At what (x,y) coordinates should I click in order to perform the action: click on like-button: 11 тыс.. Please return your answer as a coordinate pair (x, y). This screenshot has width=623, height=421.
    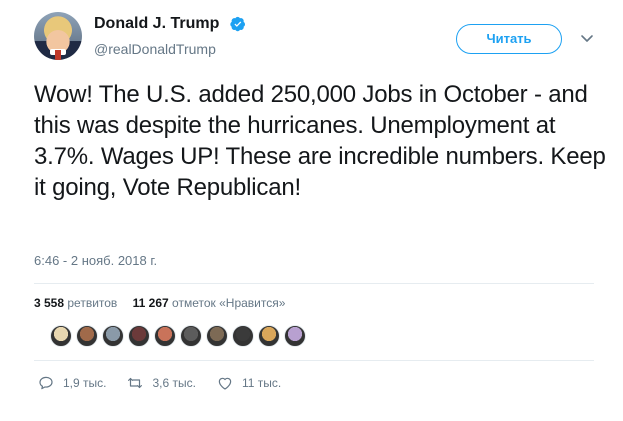
    Looking at the image, I should click on (248, 383).